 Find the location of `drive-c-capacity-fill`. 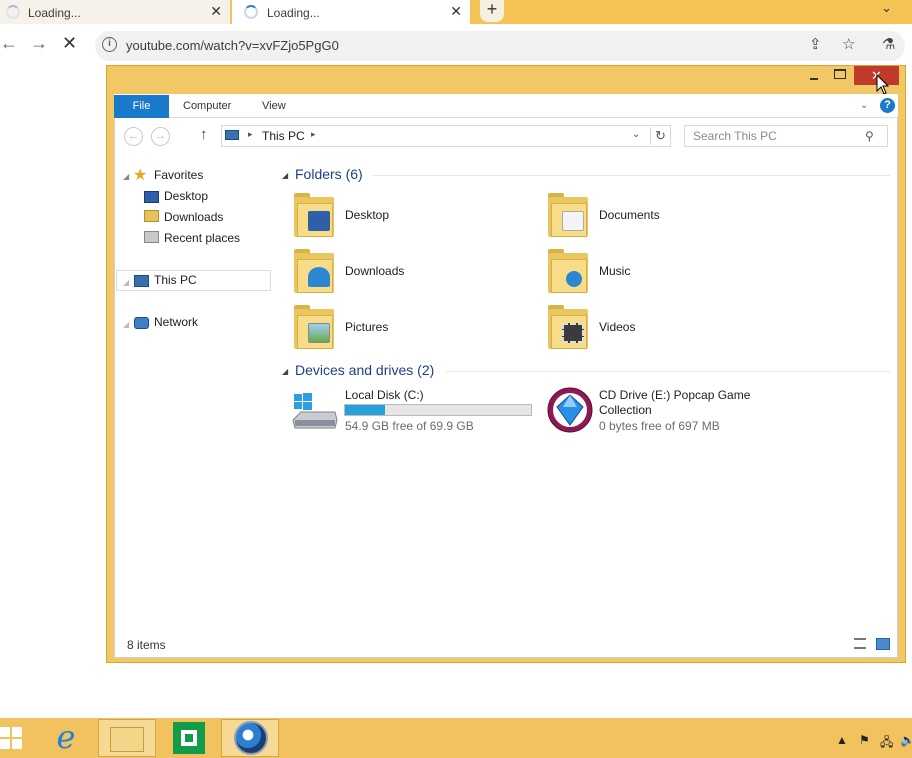

drive-c-capacity-fill is located at coordinates (365, 410).